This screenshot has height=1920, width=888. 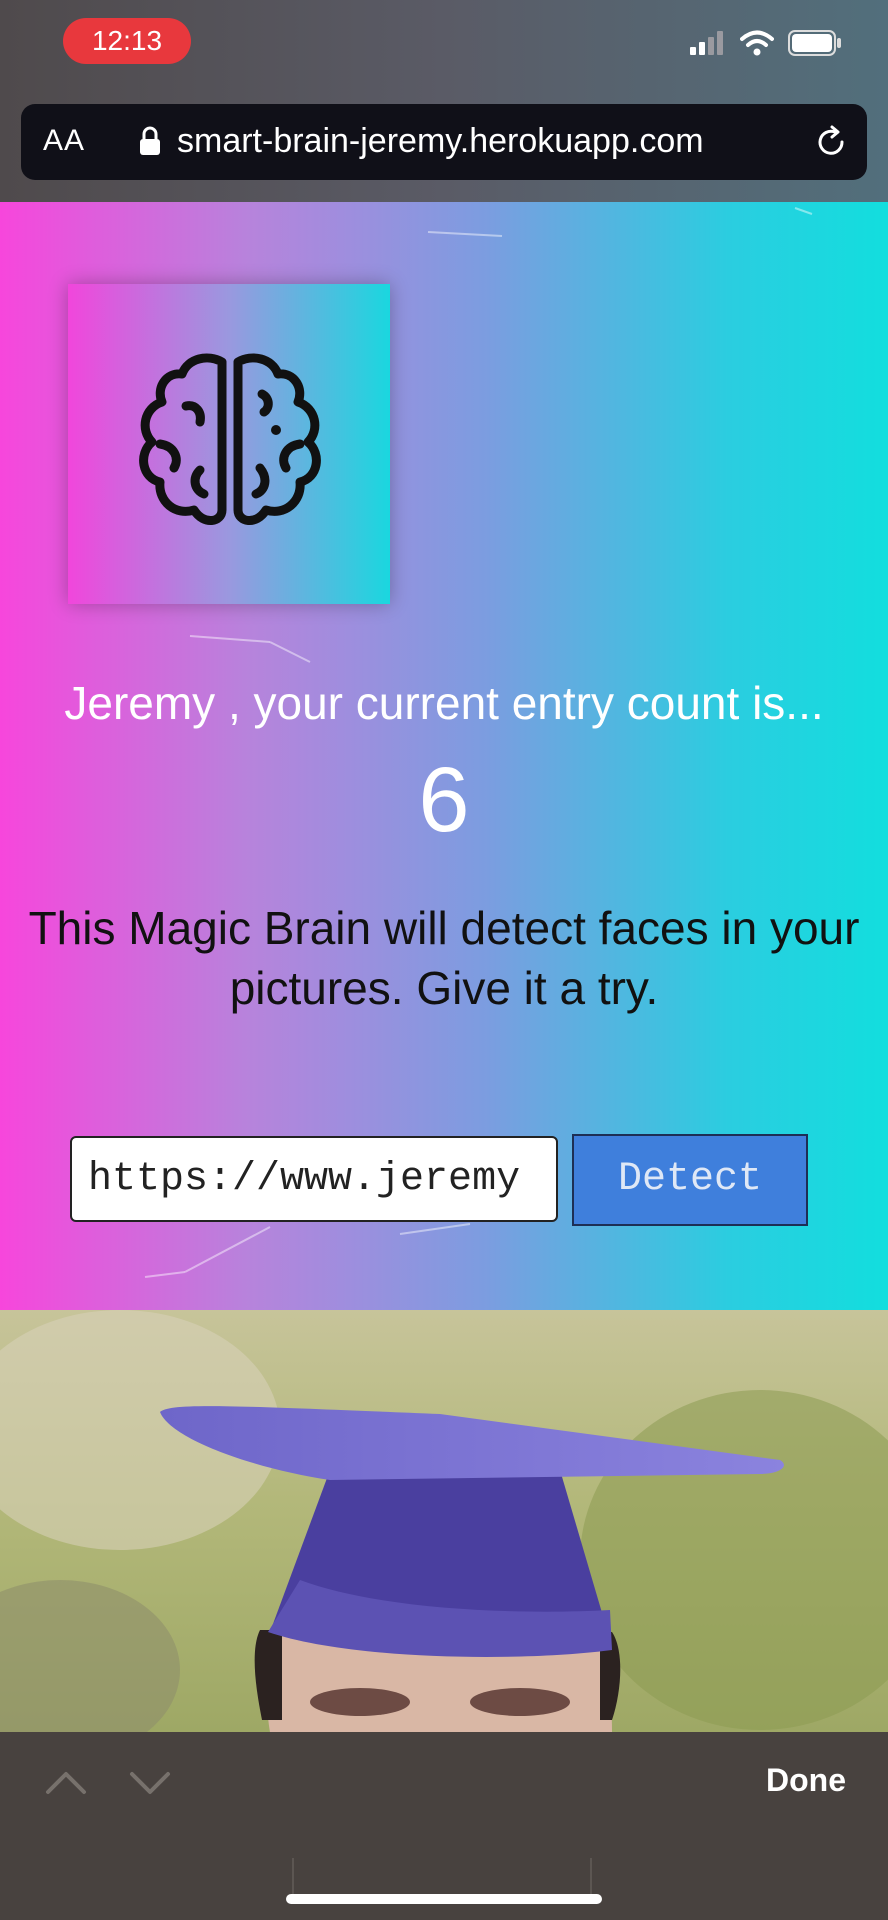 What do you see at coordinates (690, 1180) in the screenshot?
I see `detect-button: Detect` at bounding box center [690, 1180].